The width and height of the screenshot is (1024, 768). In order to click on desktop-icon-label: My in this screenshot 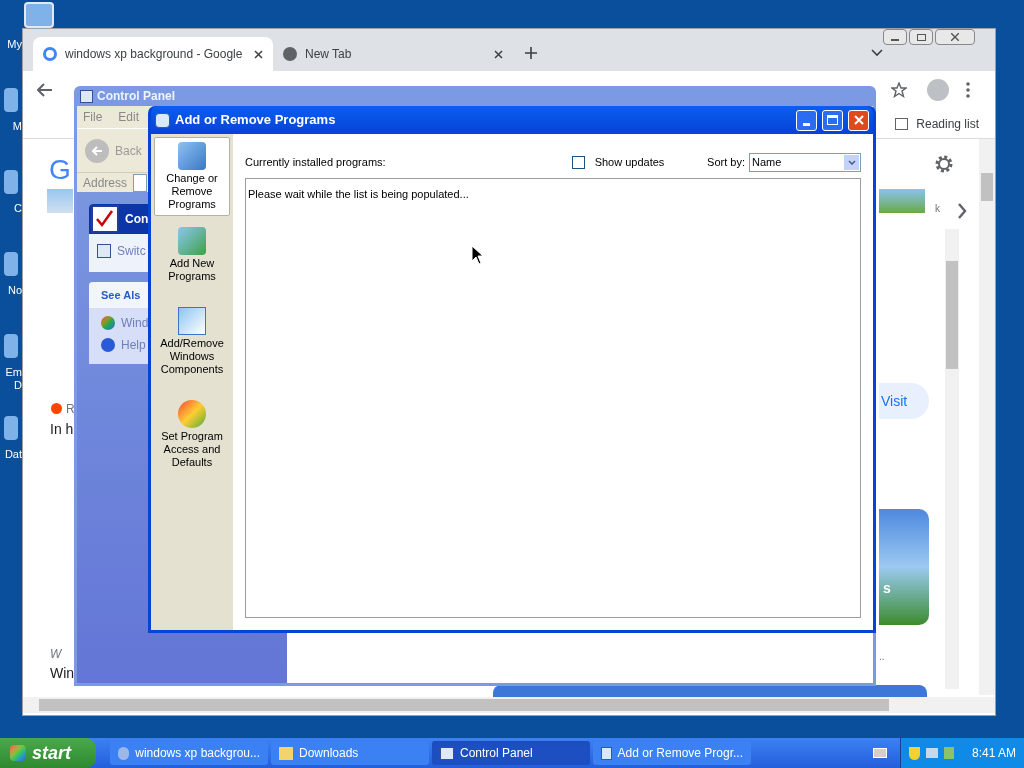, I will do `click(14, 44)`.